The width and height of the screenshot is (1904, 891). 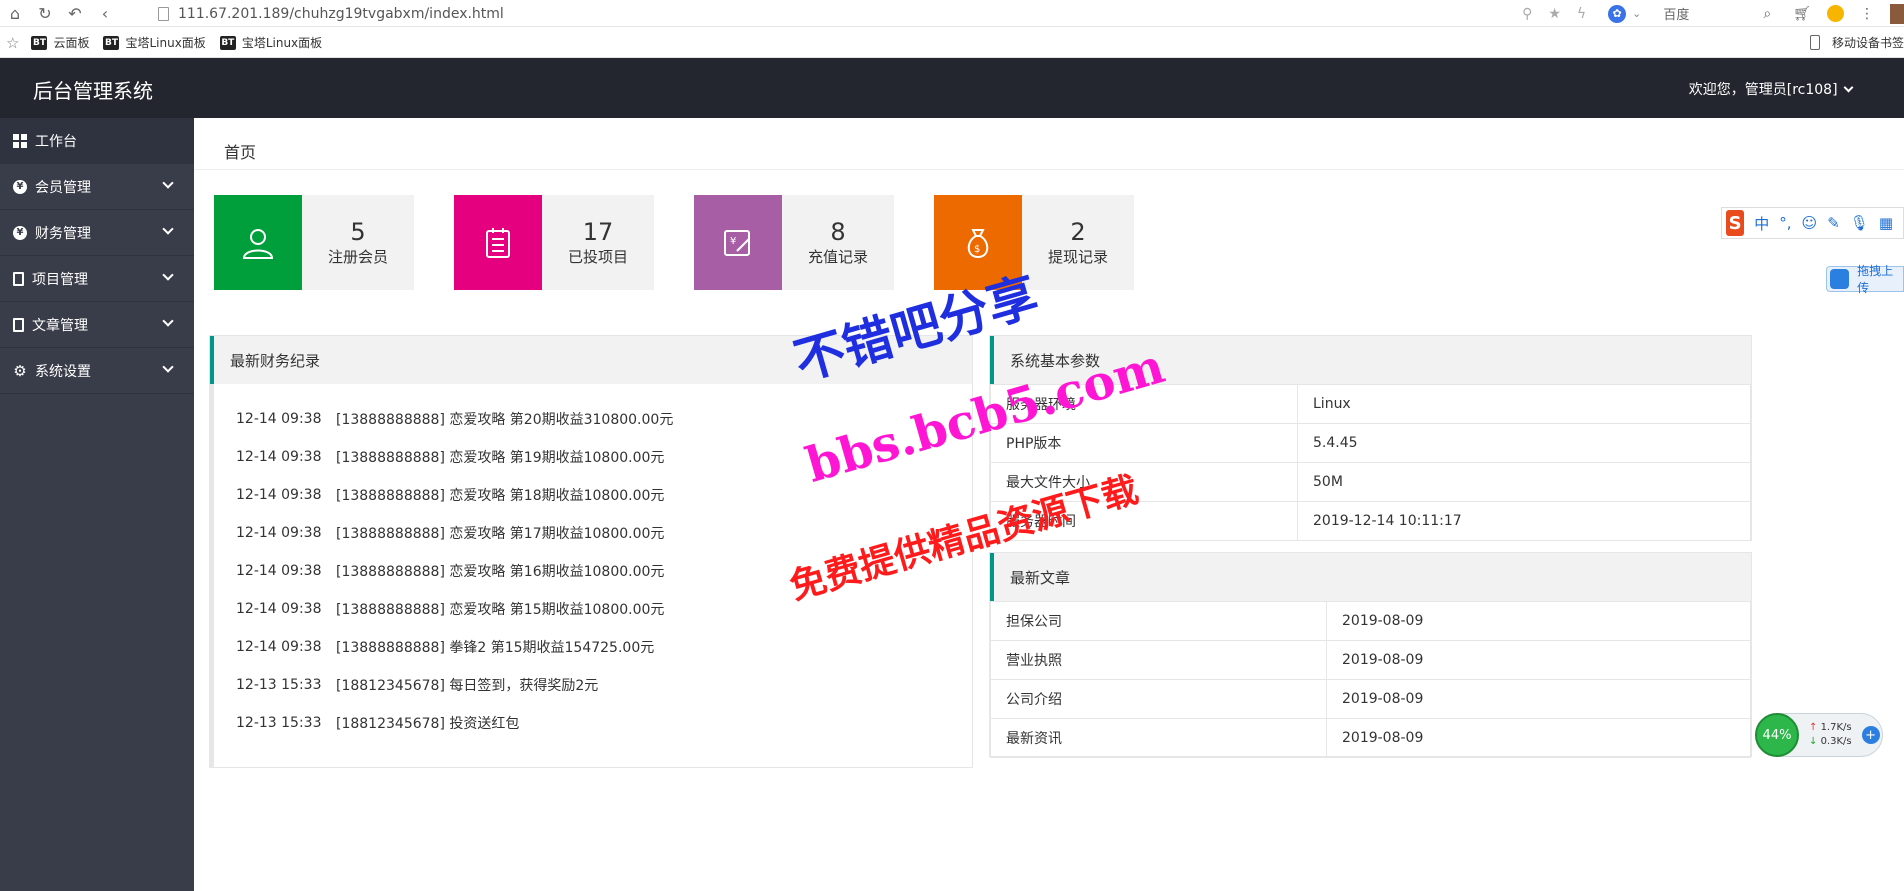 What do you see at coordinates (97, 141) in the screenshot?
I see `sidebar-item-workbench: 工作台` at bounding box center [97, 141].